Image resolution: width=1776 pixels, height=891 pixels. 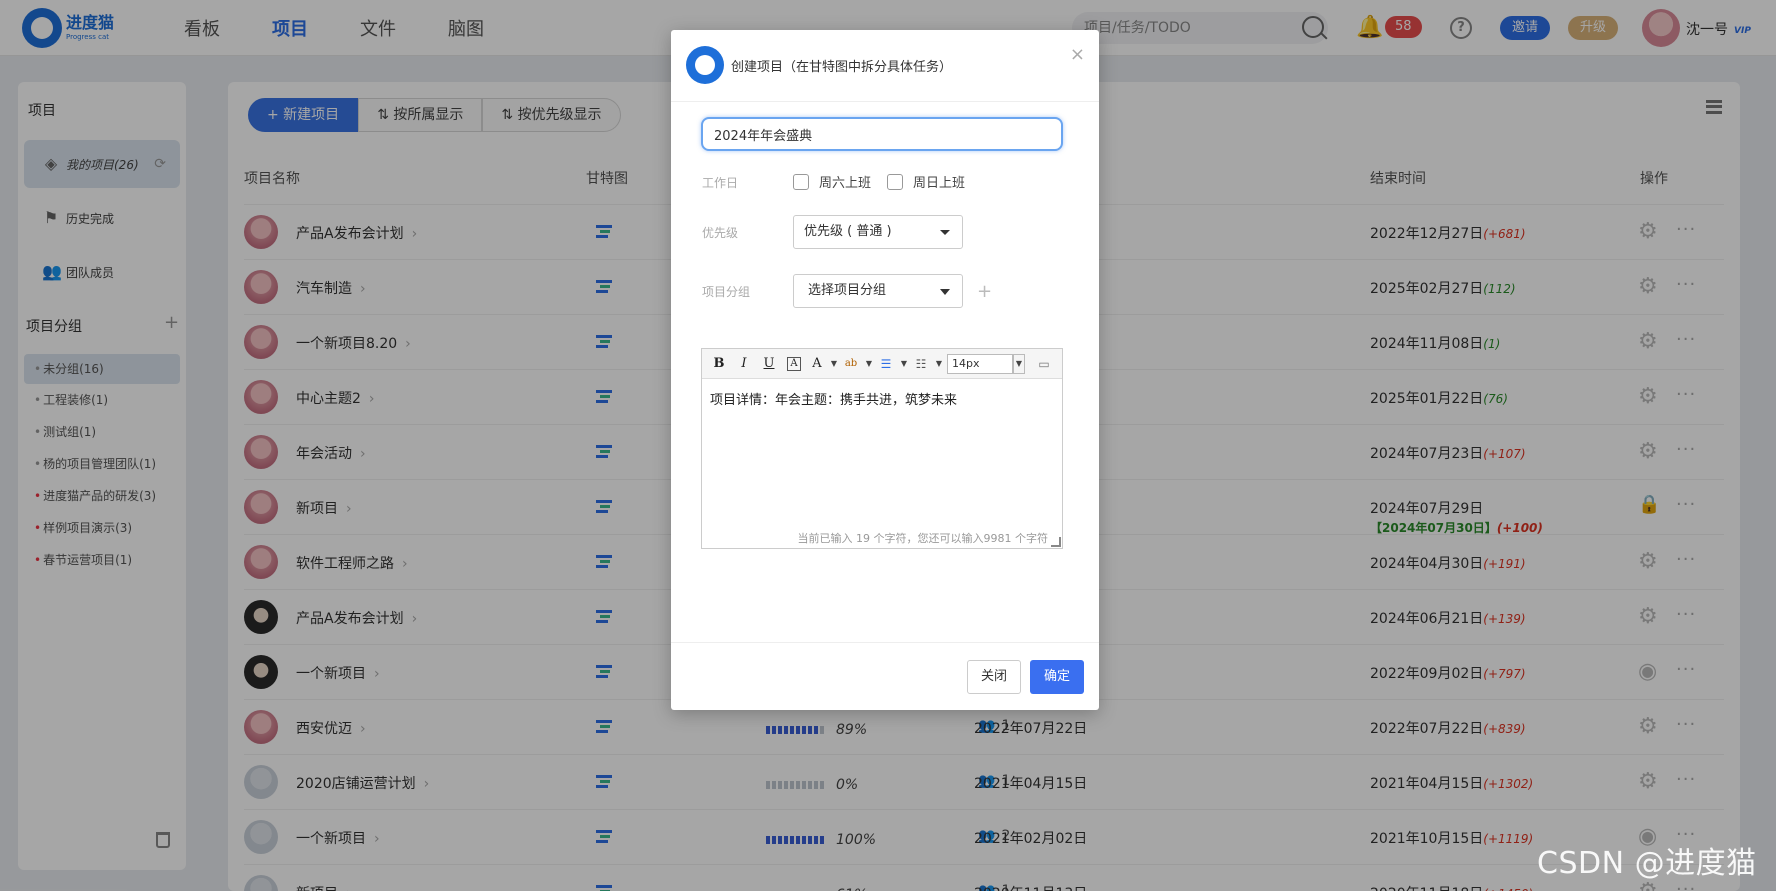 I want to click on editor-content: 项目详情：年会主题：携手共进，筑梦未来, so click(x=833, y=398).